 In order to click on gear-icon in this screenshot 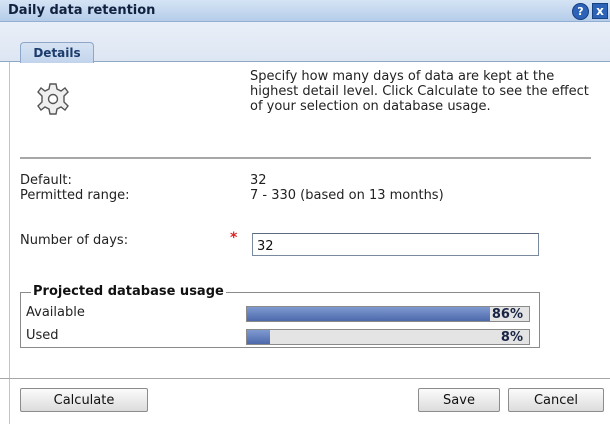, I will do `click(53, 99)`.